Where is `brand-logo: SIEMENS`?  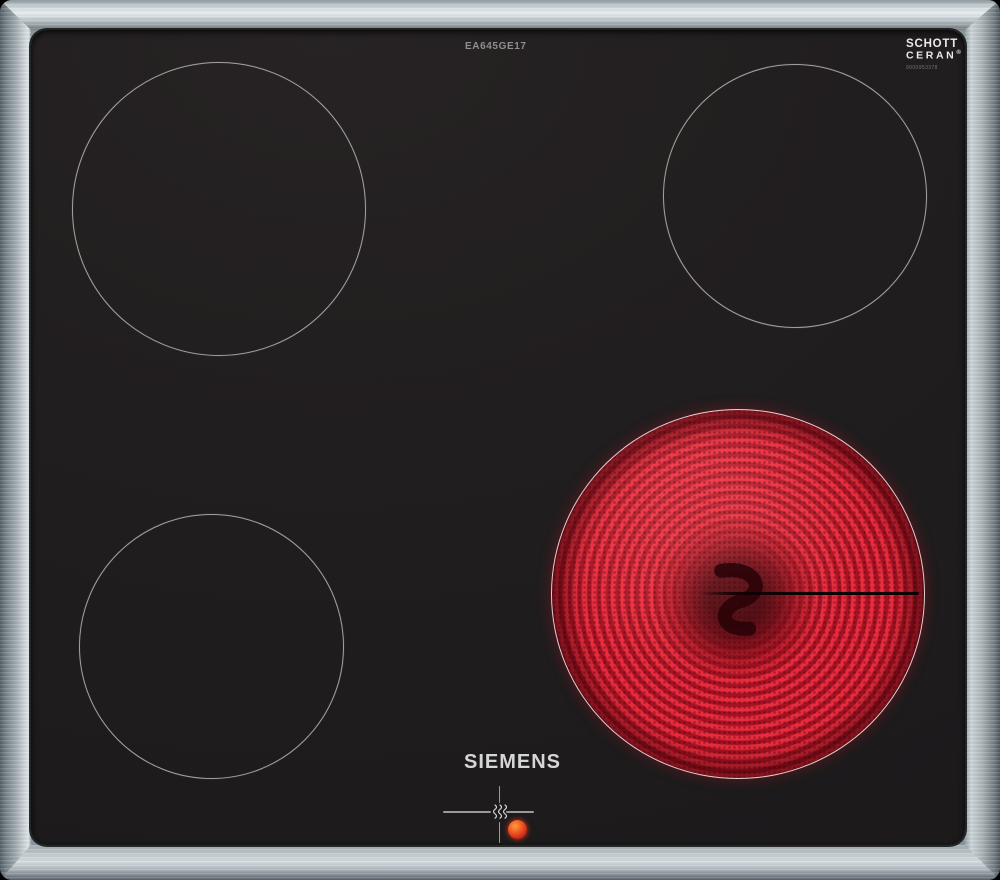
brand-logo: SIEMENS is located at coordinates (513, 762).